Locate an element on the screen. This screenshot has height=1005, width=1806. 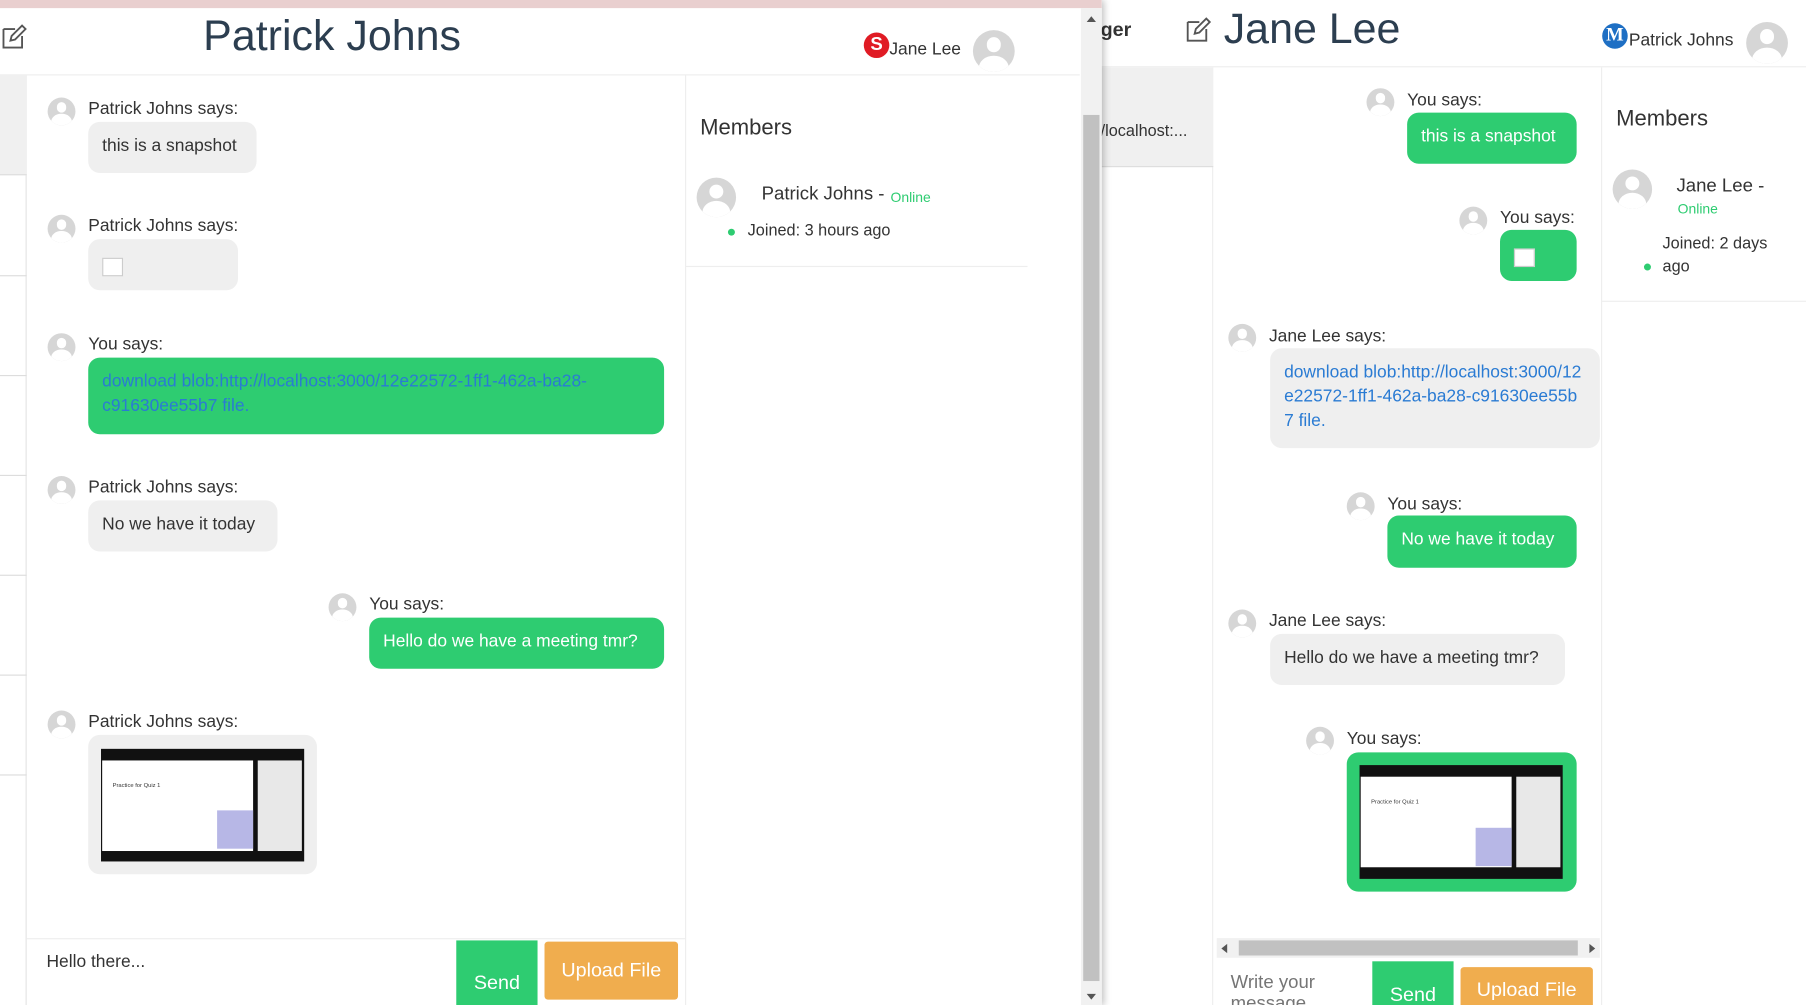
horizontal-scrollbar is located at coordinates (1408, 948).